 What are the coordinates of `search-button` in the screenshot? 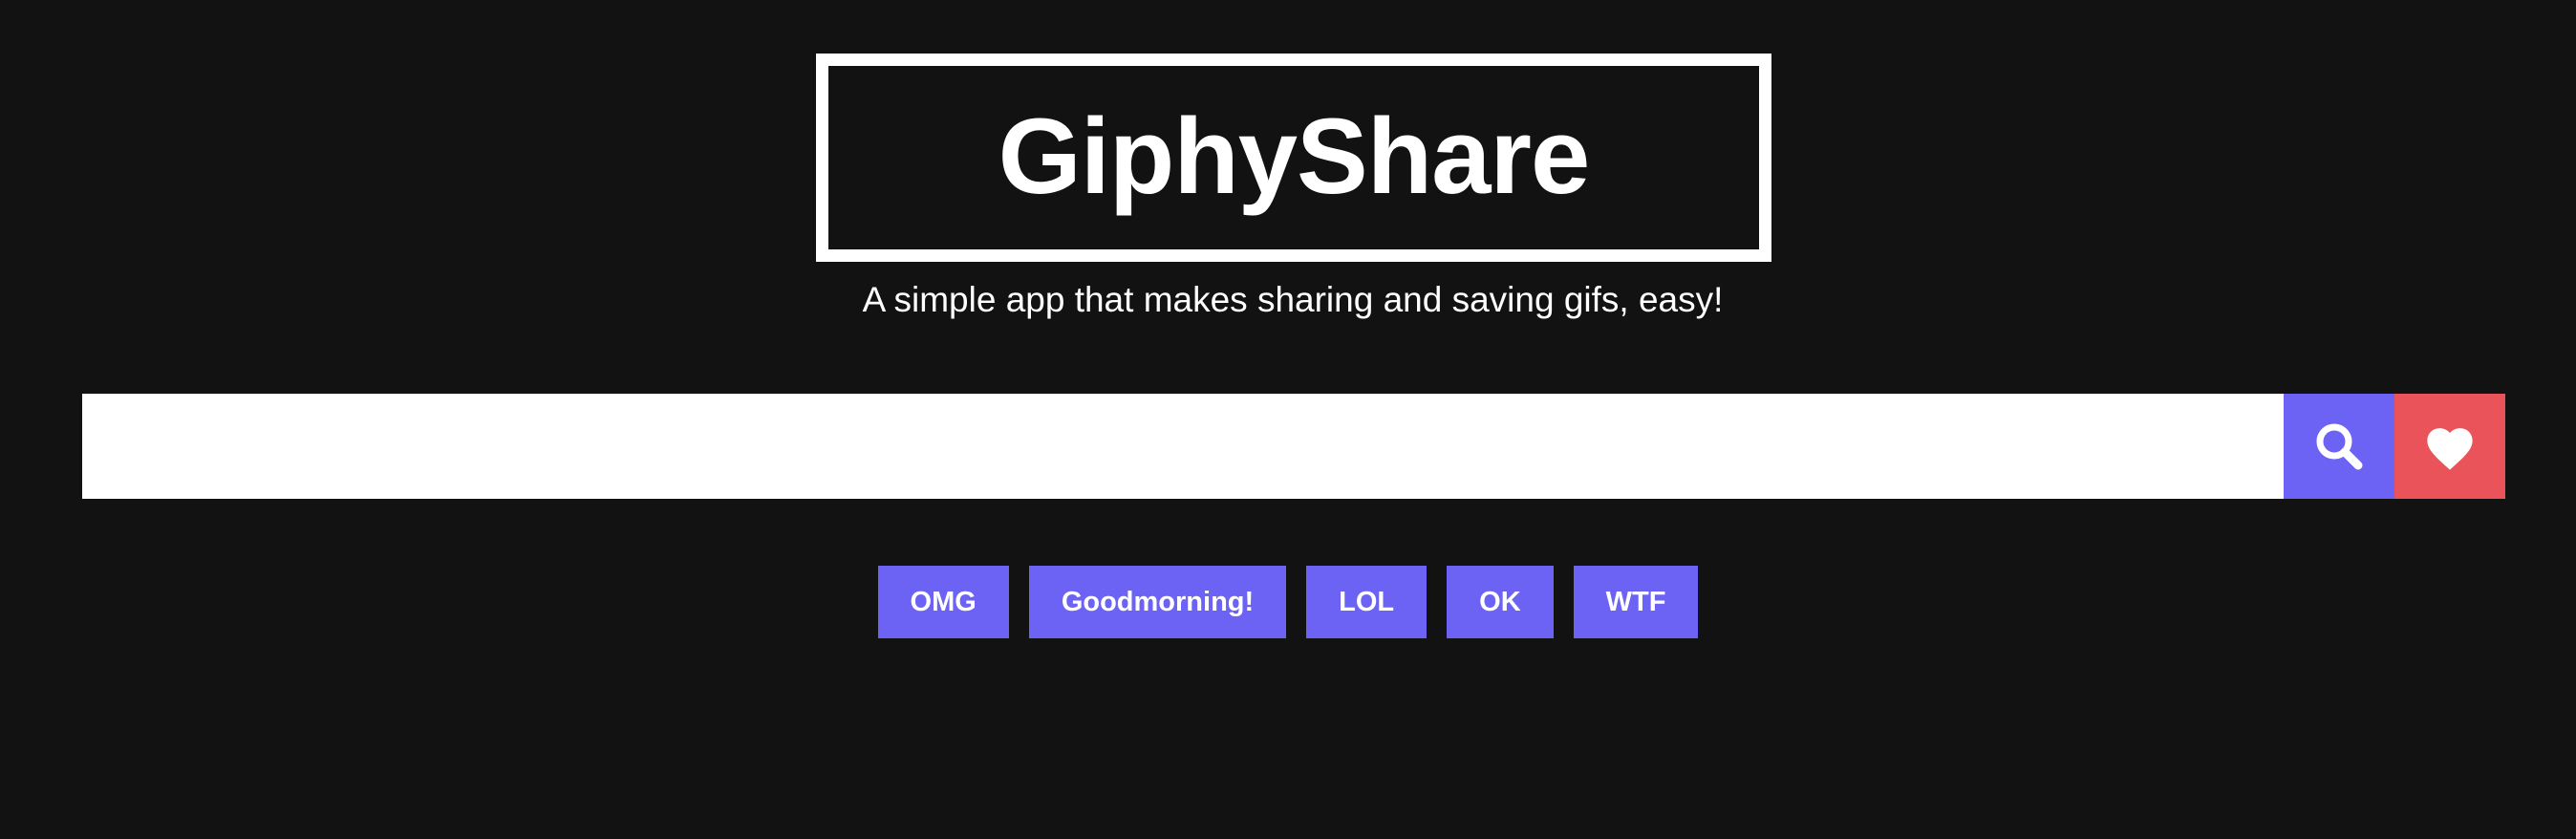 It's located at (2339, 446).